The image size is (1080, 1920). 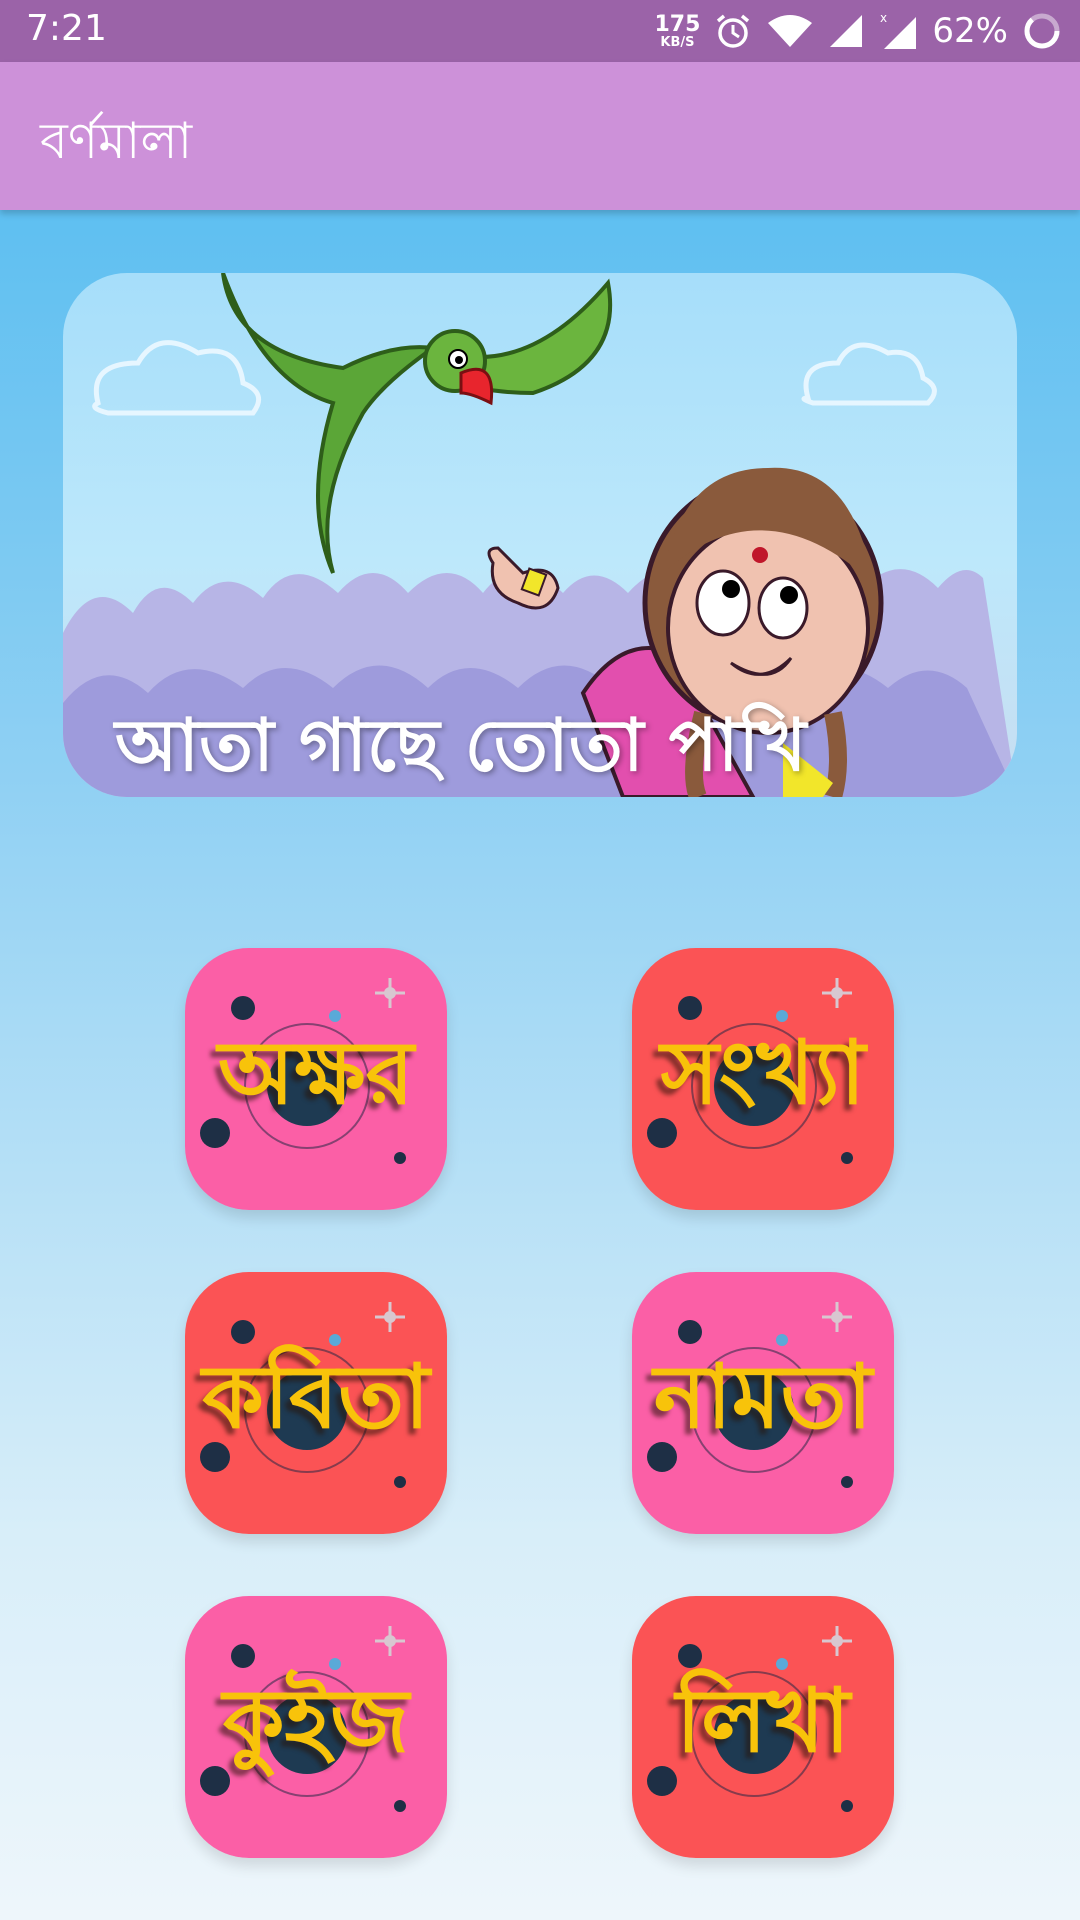 What do you see at coordinates (883, 18) in the screenshot?
I see `svg-text: x` at bounding box center [883, 18].